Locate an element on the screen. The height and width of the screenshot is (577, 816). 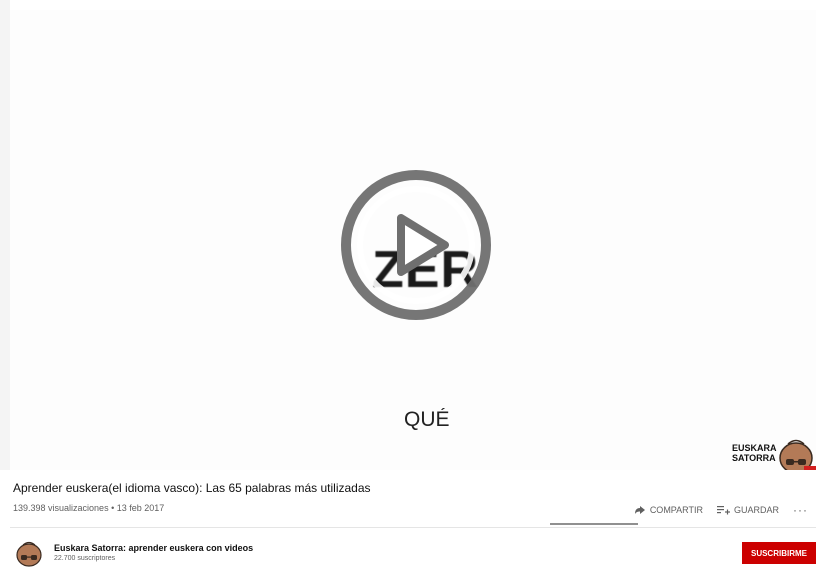
video-word-spanish: QUÉ is located at coordinates (427, 419).